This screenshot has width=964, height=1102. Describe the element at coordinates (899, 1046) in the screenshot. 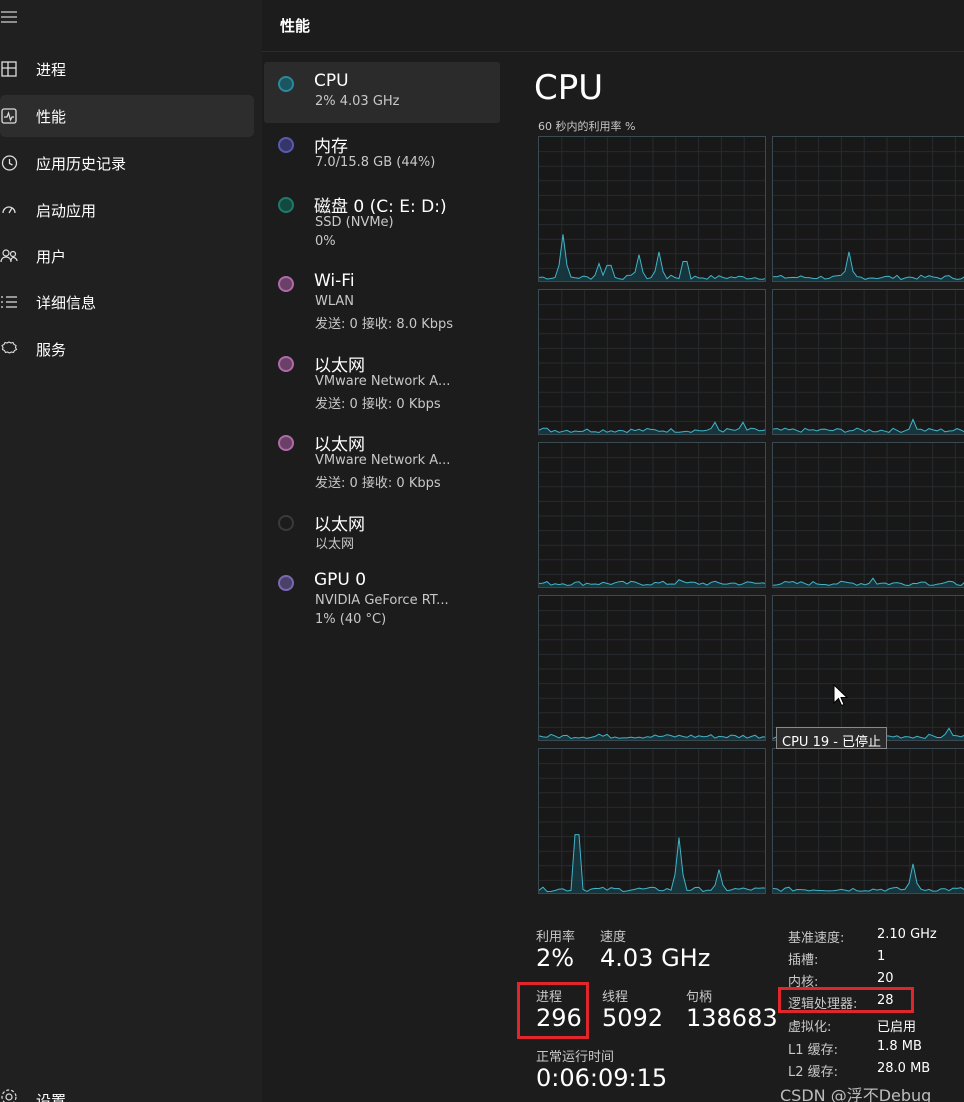

I see `info-value: 1.8 MB` at that location.